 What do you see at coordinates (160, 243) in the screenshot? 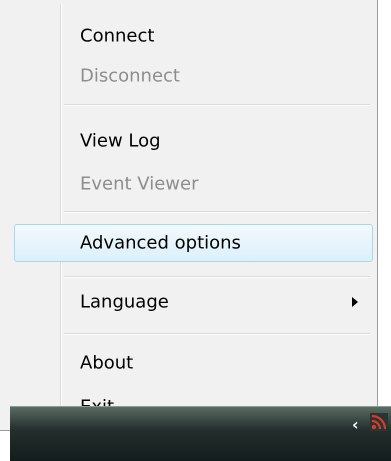
I see `menu-item-label: Advanced options` at bounding box center [160, 243].